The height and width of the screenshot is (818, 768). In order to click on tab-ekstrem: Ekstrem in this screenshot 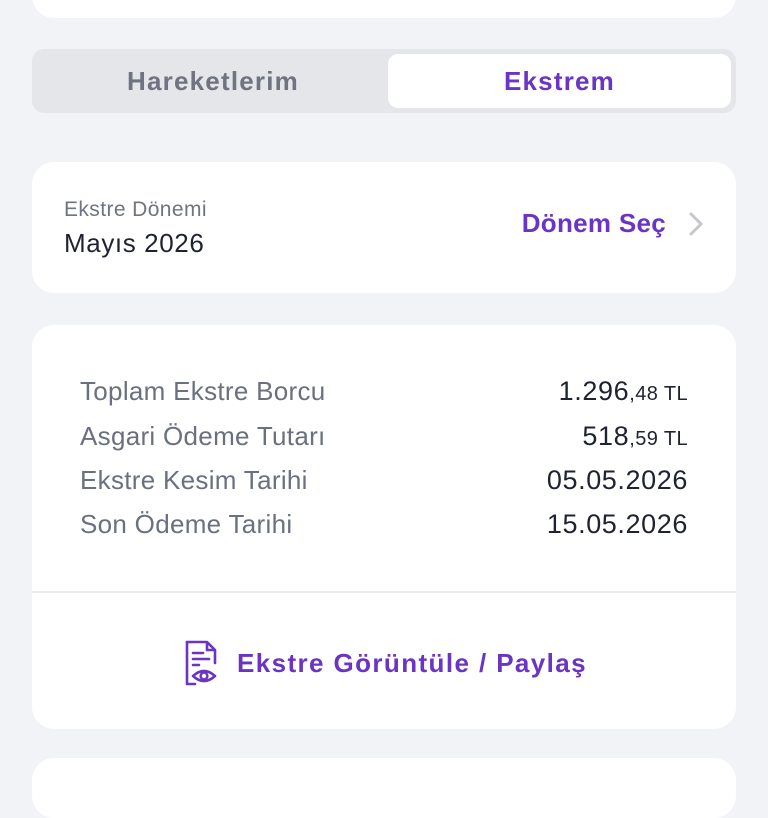, I will do `click(559, 81)`.